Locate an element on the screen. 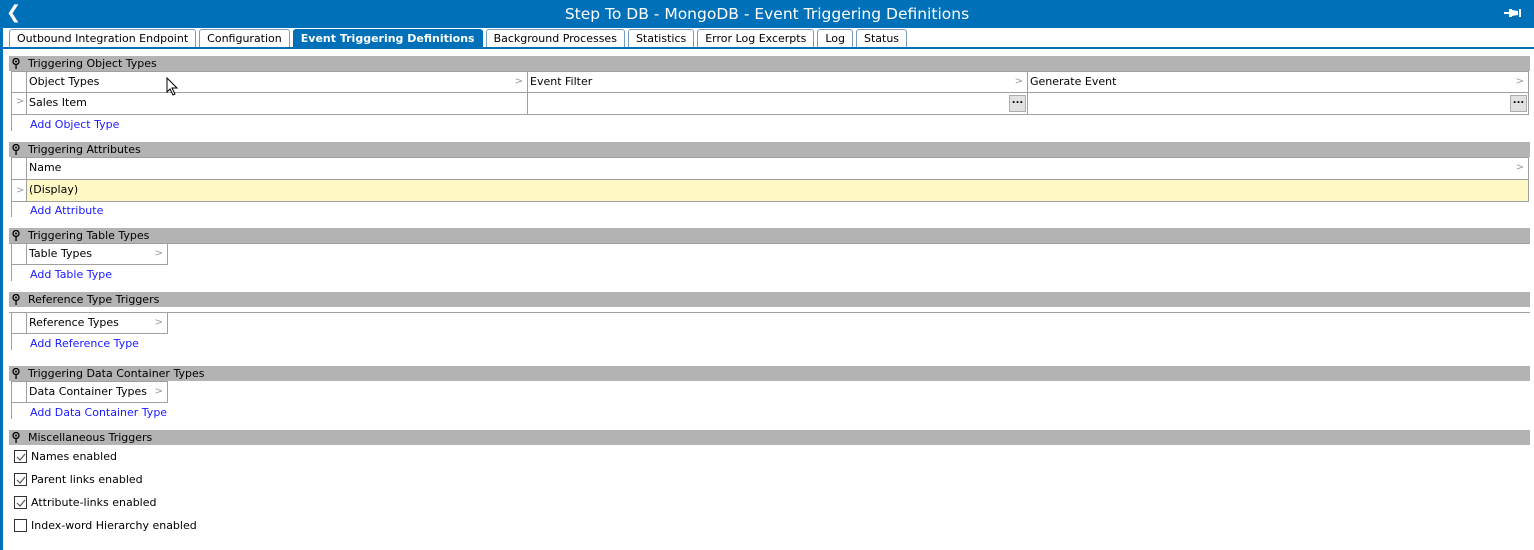  column-header-generate-event: Generate Event > is located at coordinates (1278, 82).